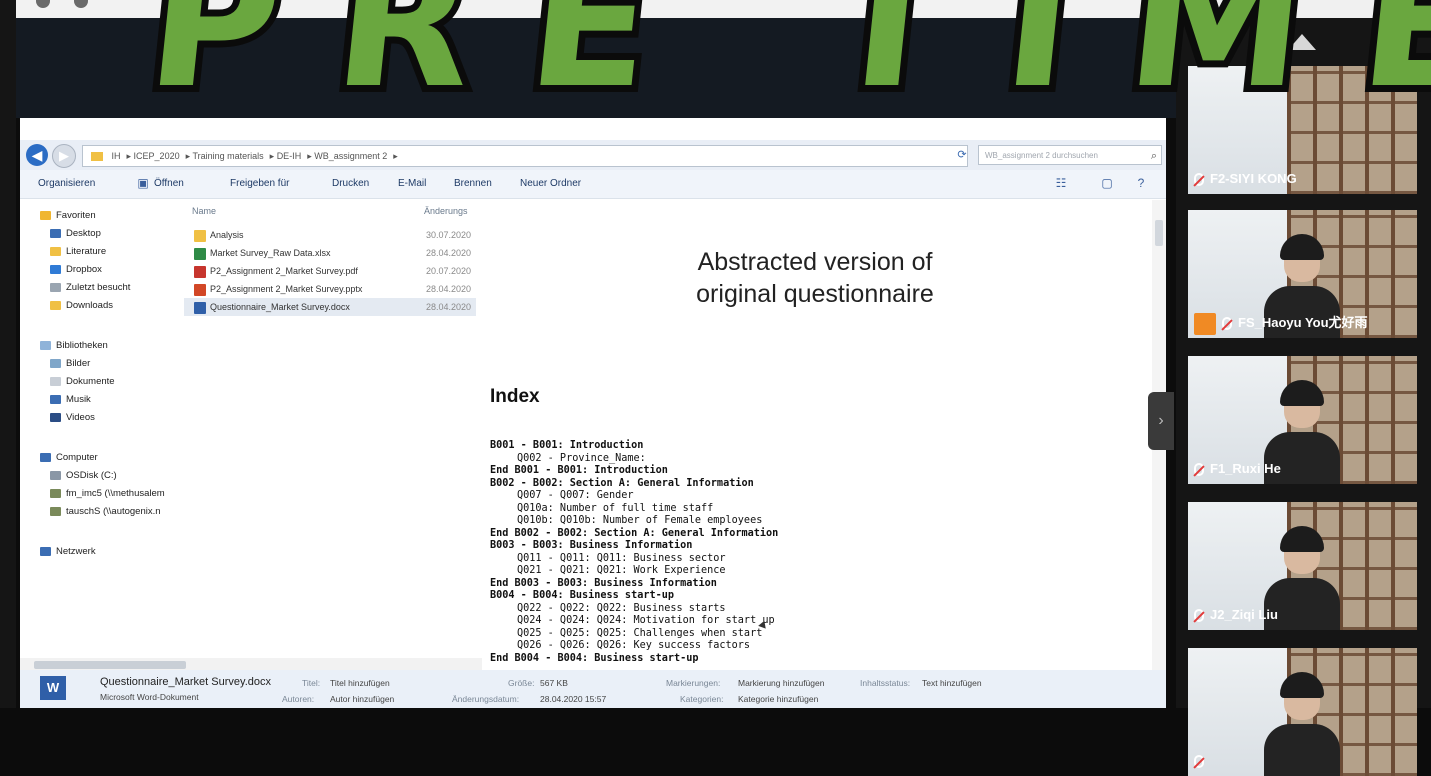 This screenshot has height=776, width=1431. What do you see at coordinates (55, 381) in the screenshot?
I see `documents-icon` at bounding box center [55, 381].